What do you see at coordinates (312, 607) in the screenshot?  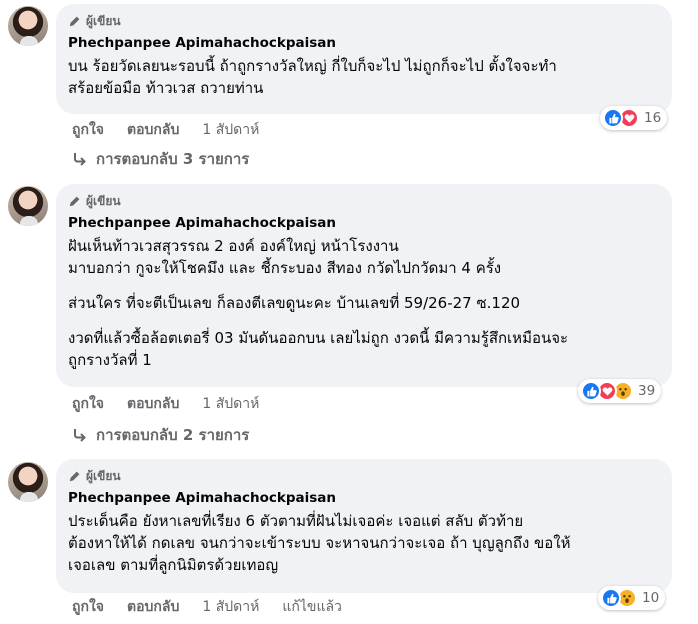 I see `edited-label: แก้ไขแล้ว` at bounding box center [312, 607].